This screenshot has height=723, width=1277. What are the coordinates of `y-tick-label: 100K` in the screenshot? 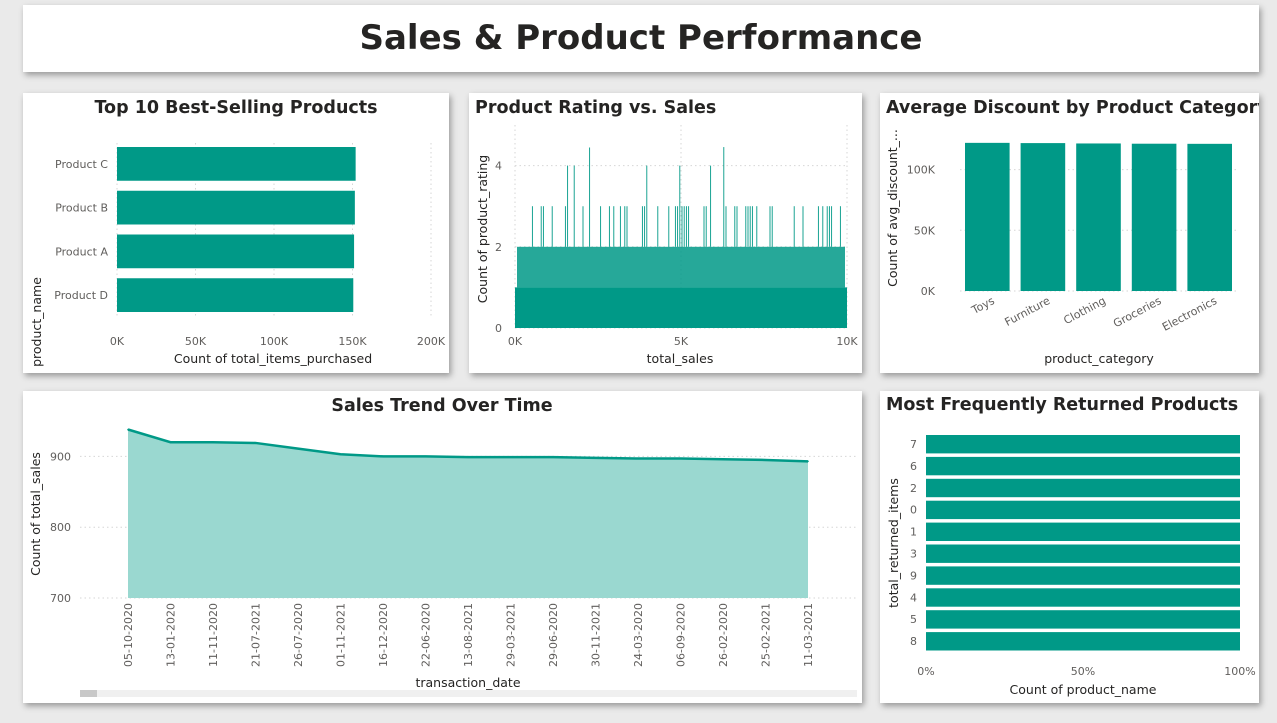 It's located at (921, 170).